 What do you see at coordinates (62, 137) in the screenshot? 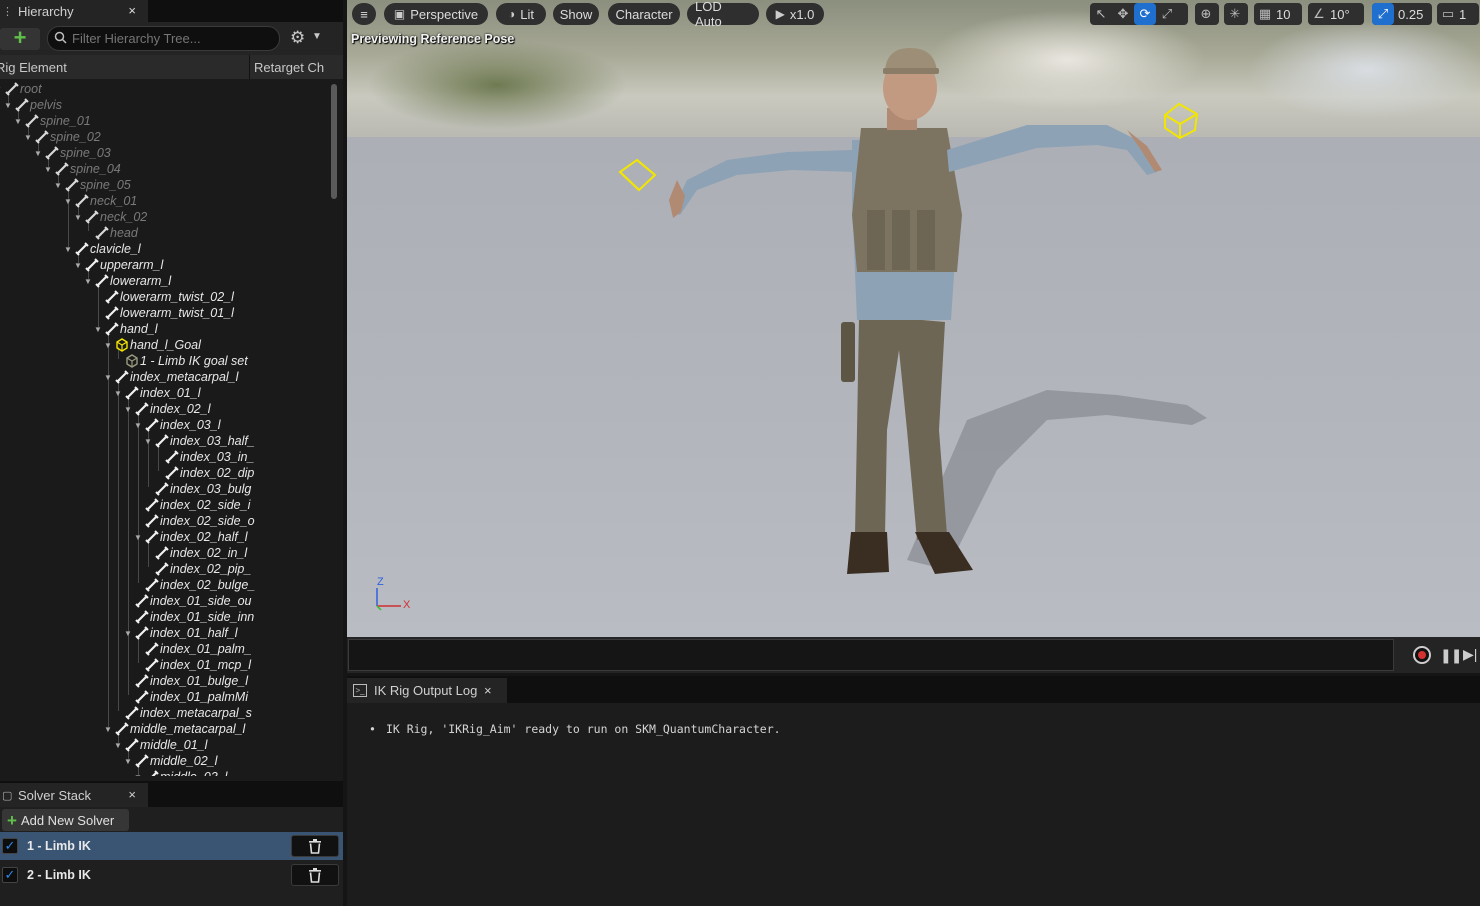
I see `tree-row: ▼ spine_02` at bounding box center [62, 137].